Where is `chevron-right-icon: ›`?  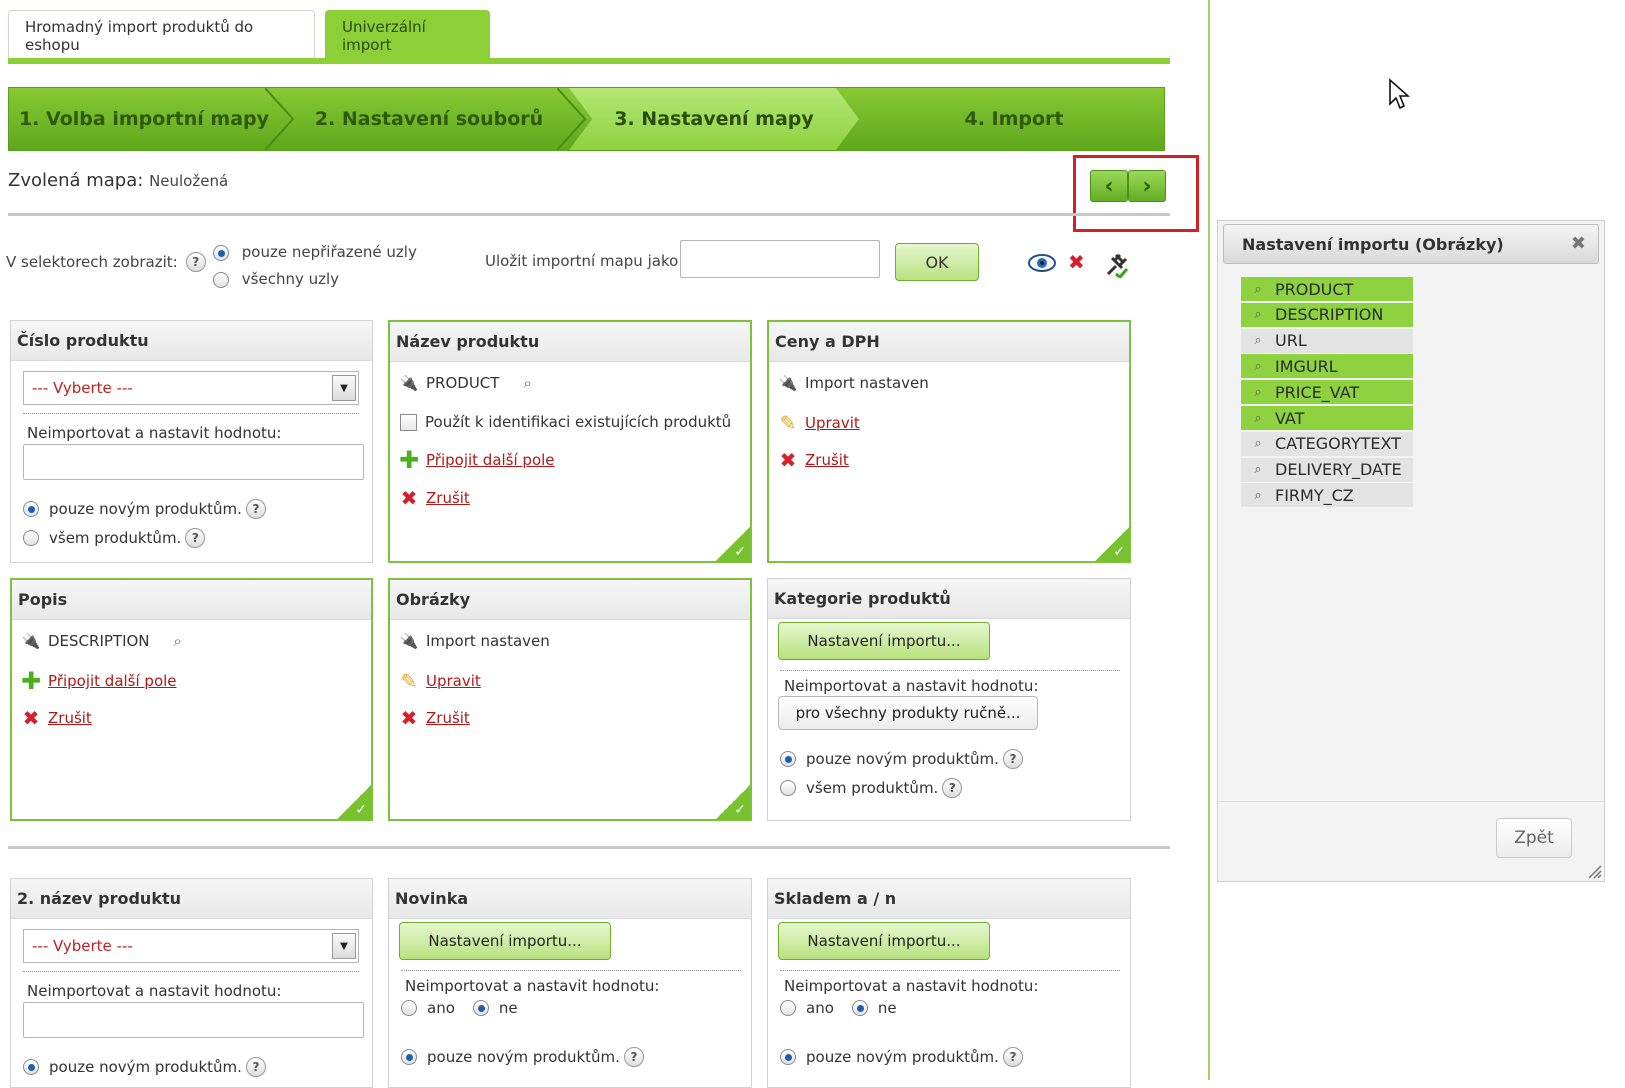
chevron-right-icon: › is located at coordinates (1147, 186).